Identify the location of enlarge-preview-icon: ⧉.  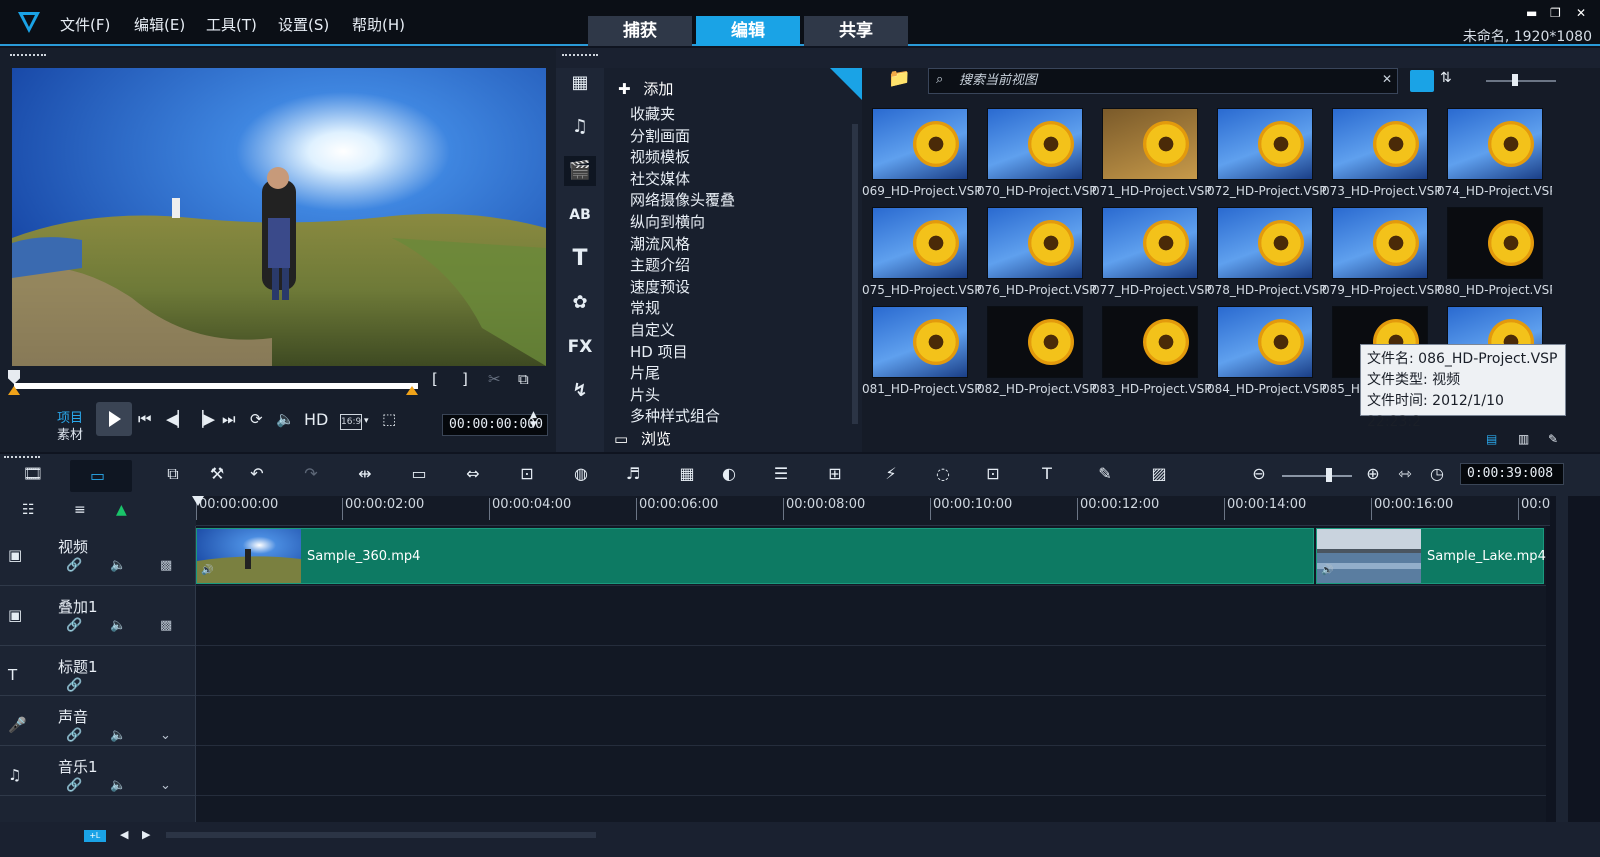
(523, 379).